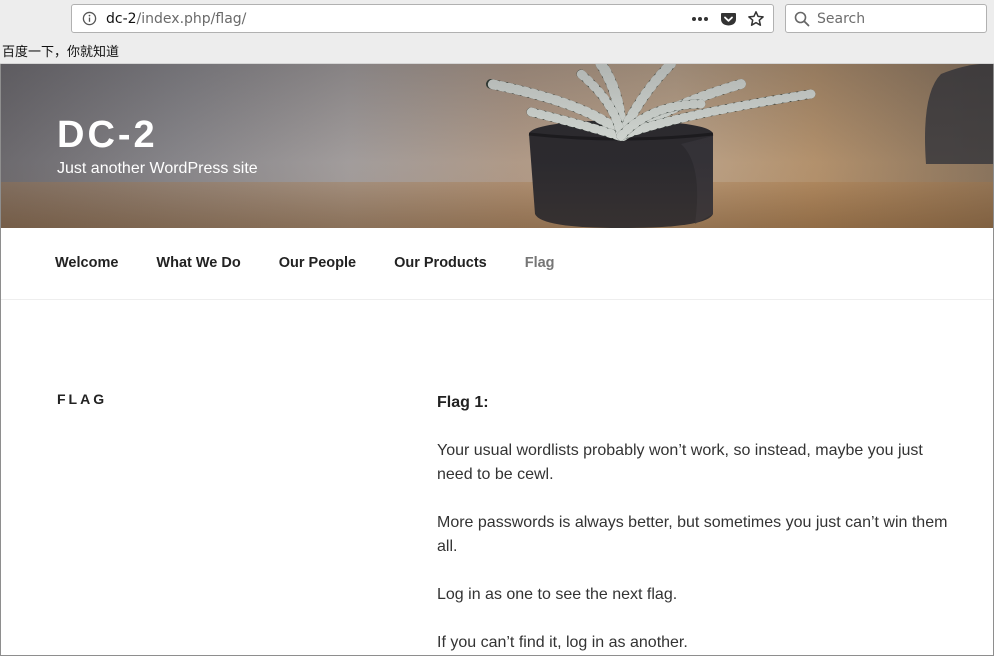  I want to click on url-path: /index.php/flag/, so click(191, 18).